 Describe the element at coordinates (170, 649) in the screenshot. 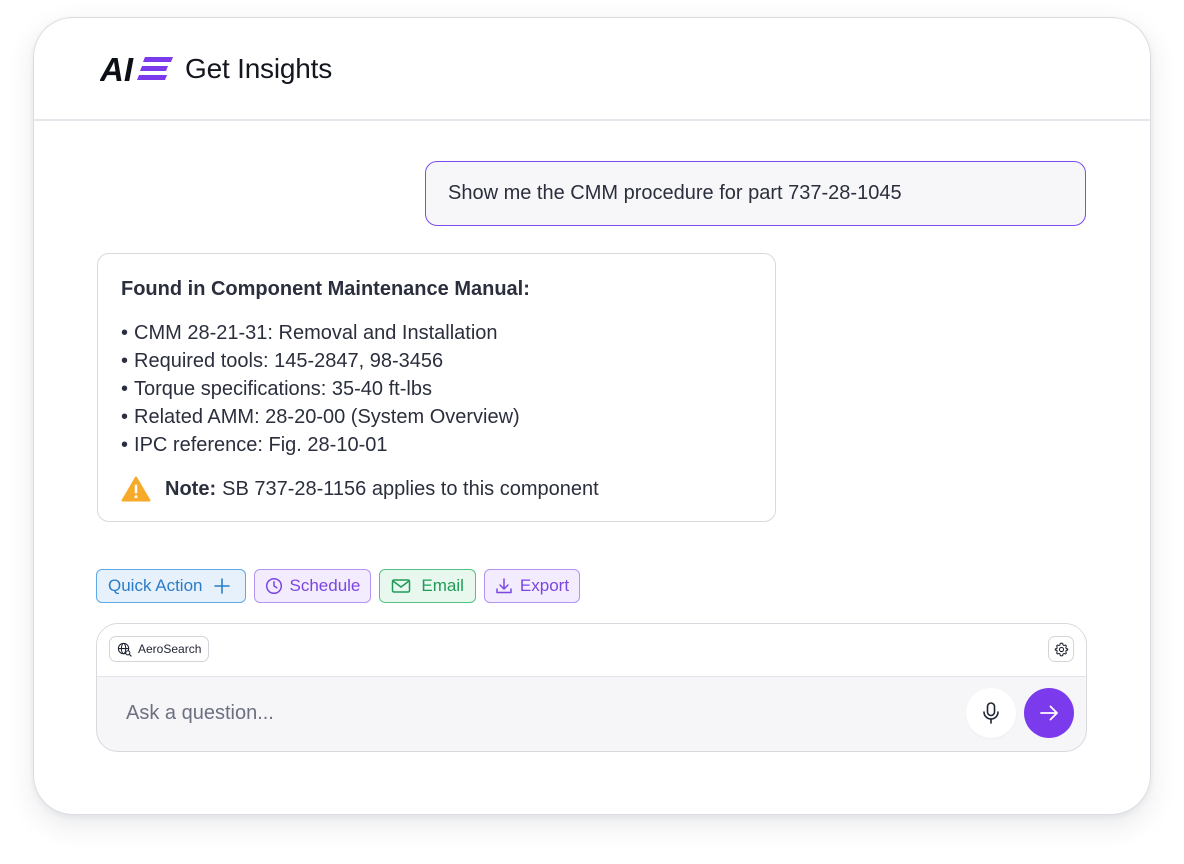

I see `source-label: AeroSearch` at that location.